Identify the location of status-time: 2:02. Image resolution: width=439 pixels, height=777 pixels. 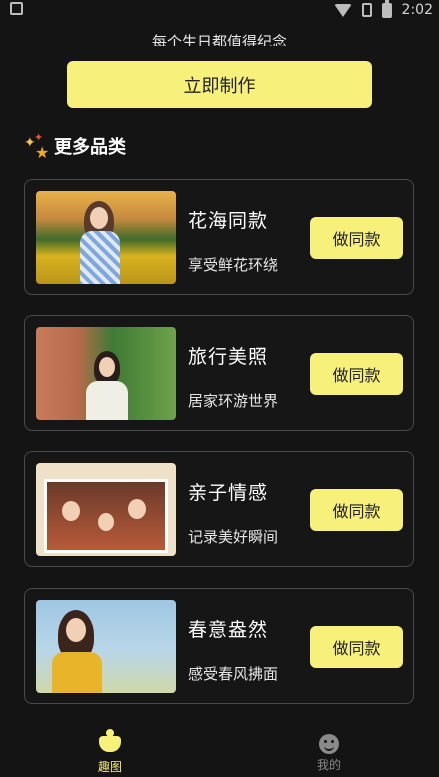
(417, 10).